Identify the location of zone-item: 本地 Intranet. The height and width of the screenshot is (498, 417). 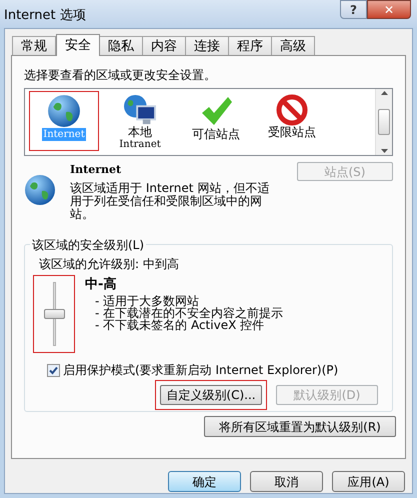
(140, 121).